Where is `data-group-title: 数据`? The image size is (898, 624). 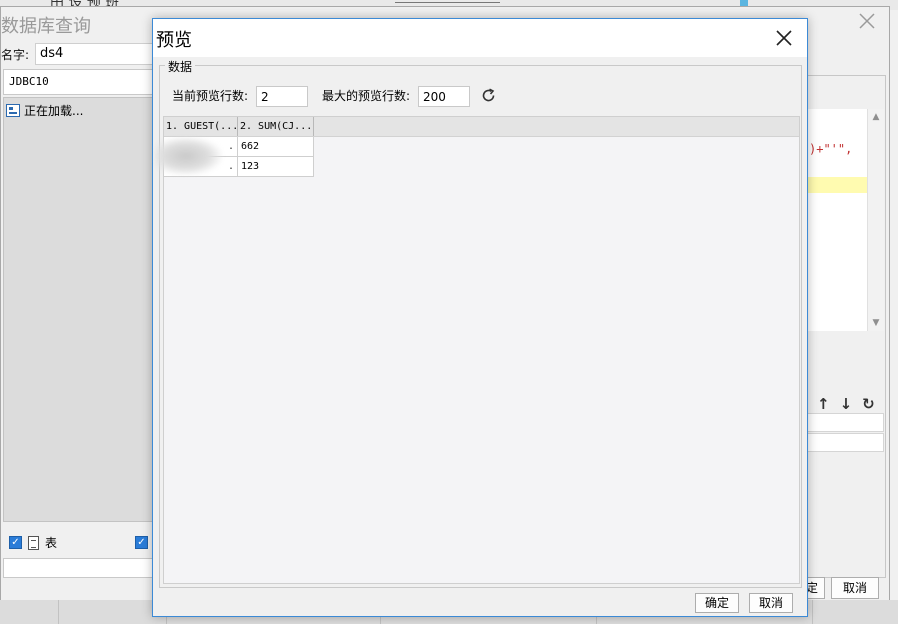 data-group-title: 数据 is located at coordinates (180, 66).